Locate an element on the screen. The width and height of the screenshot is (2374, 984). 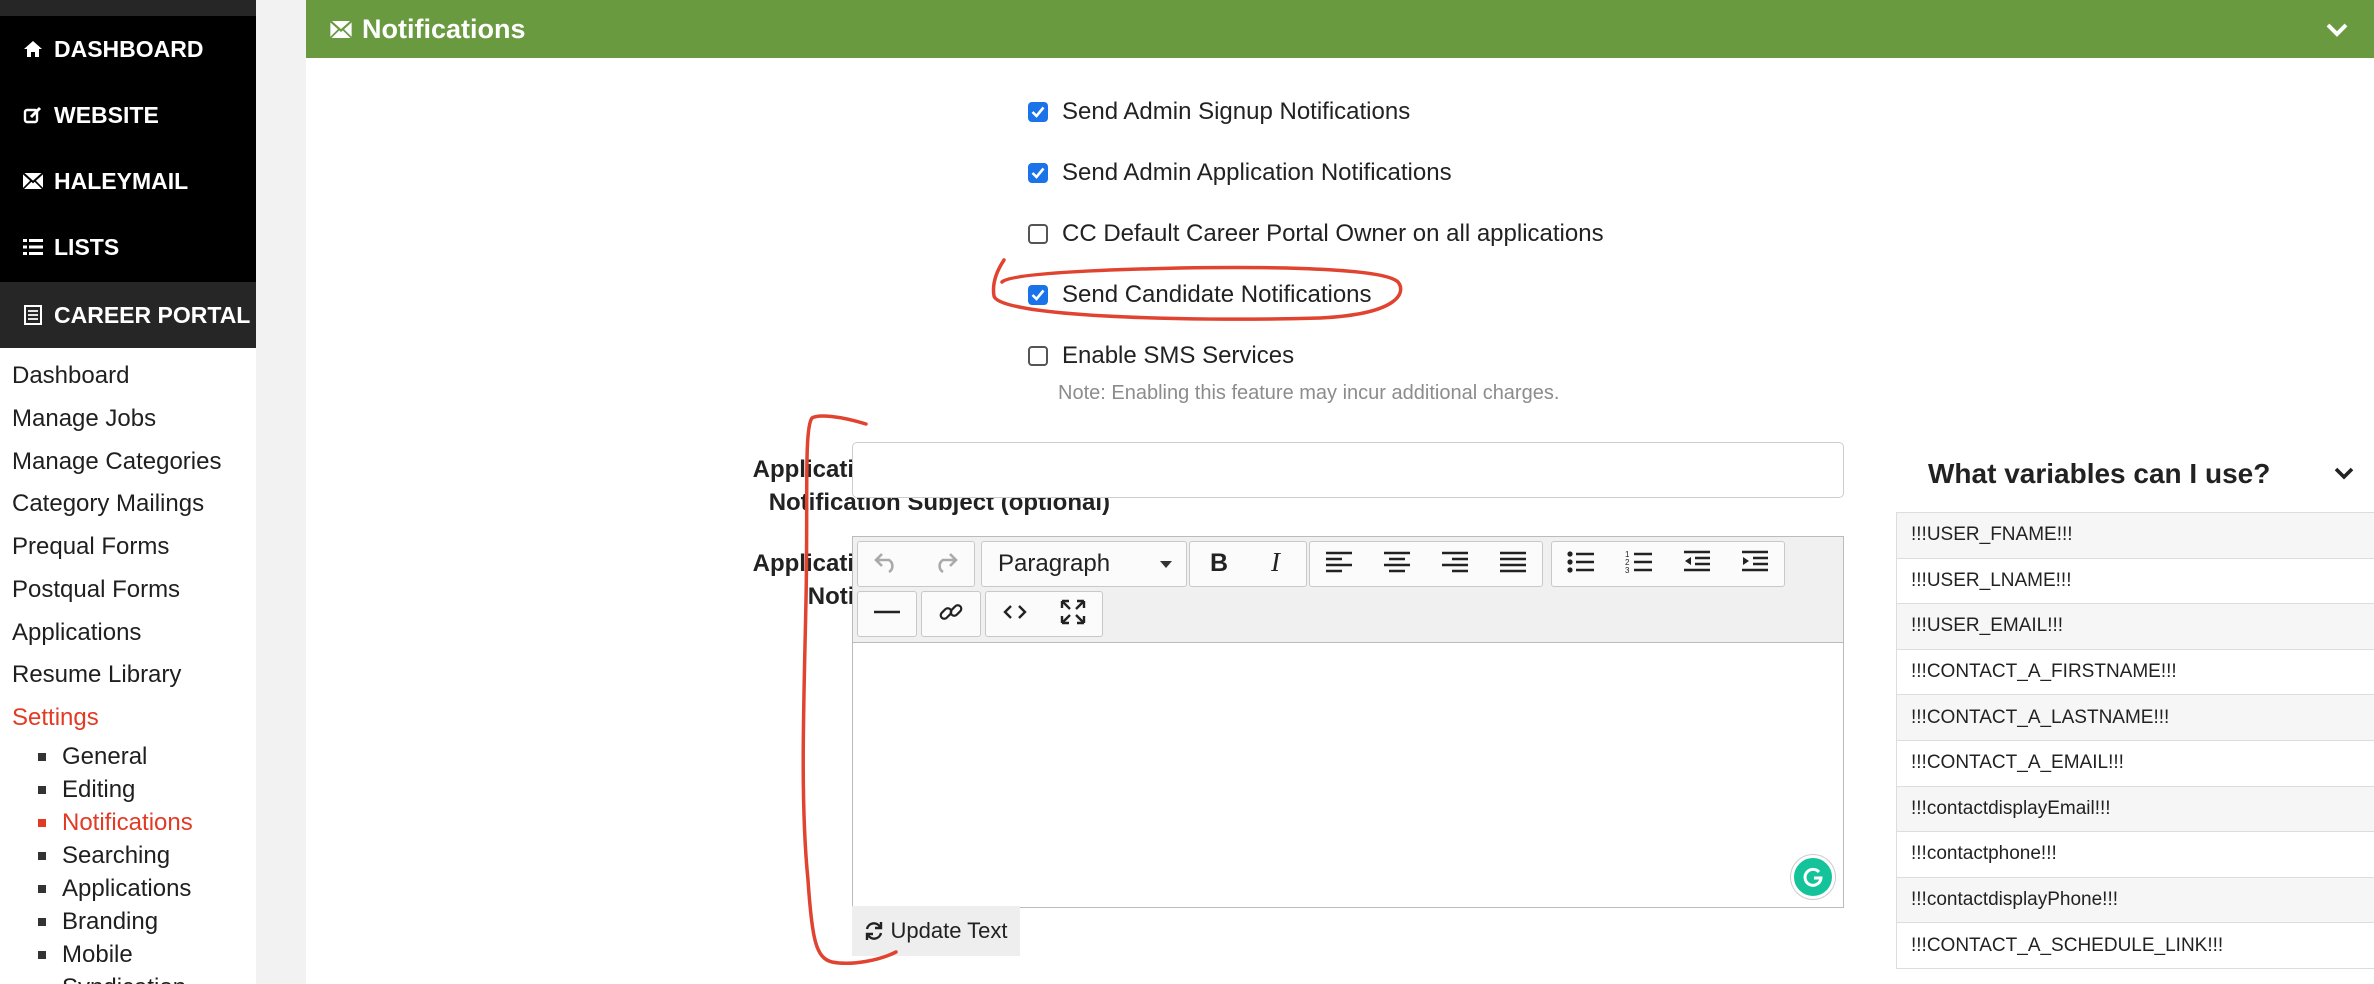
nav-item-label: DASHBOARD is located at coordinates (129, 48).